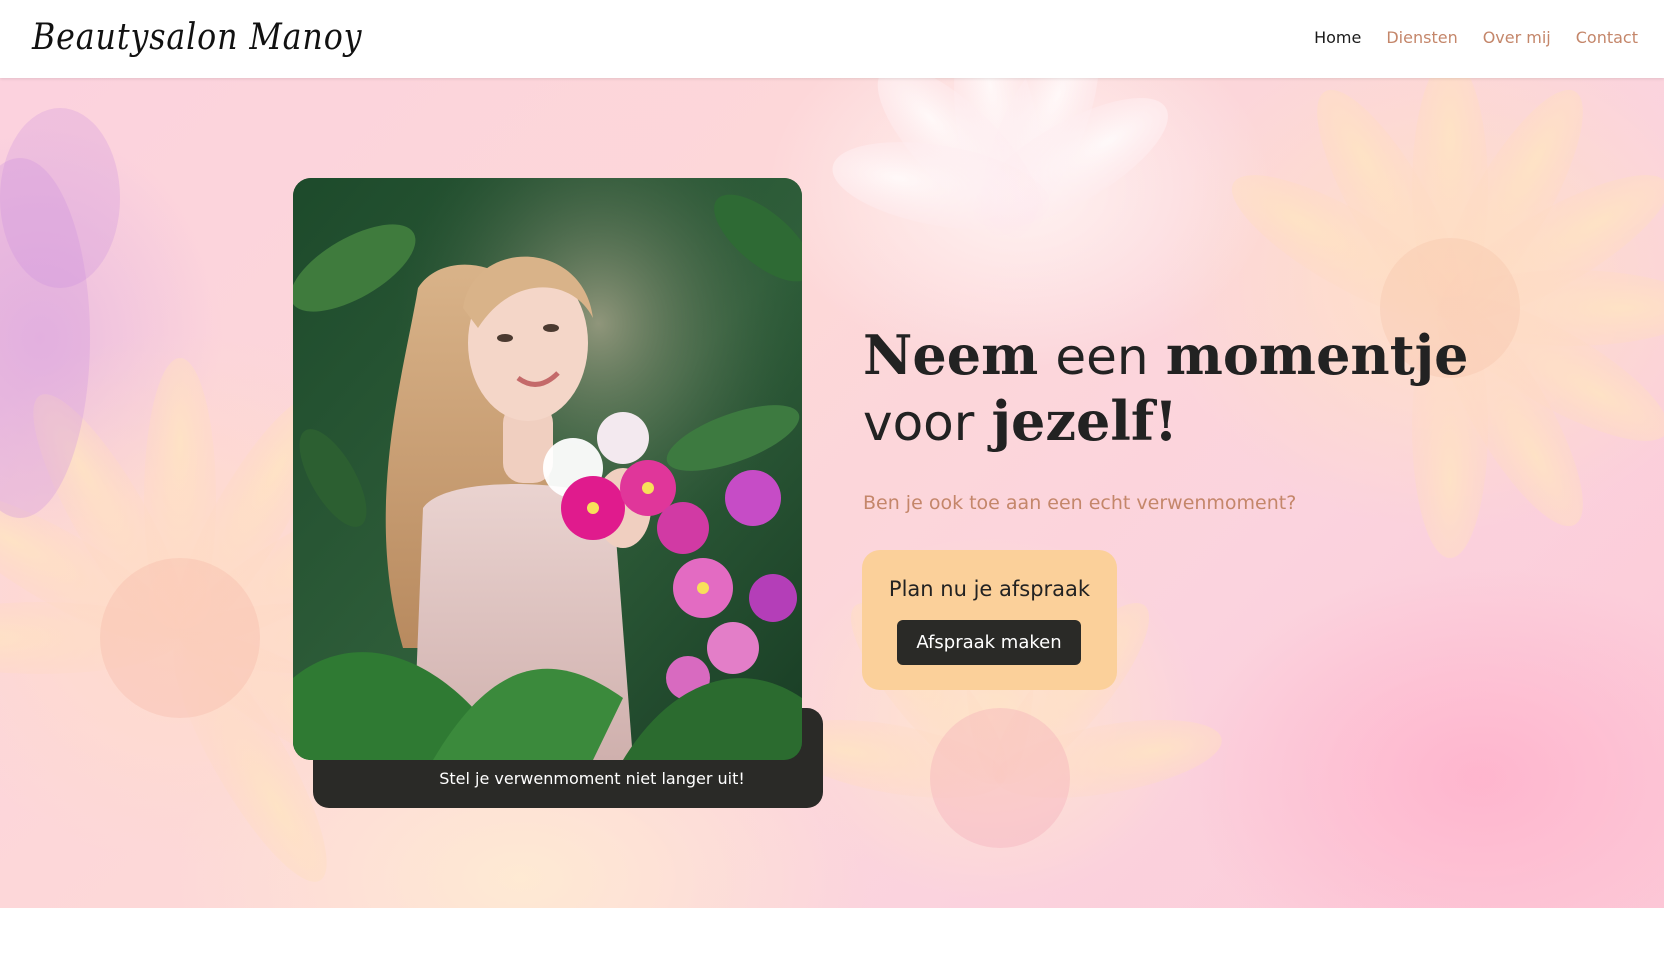  Describe the element at coordinates (1084, 421) in the screenshot. I see `headline-word: jezelf!` at that location.